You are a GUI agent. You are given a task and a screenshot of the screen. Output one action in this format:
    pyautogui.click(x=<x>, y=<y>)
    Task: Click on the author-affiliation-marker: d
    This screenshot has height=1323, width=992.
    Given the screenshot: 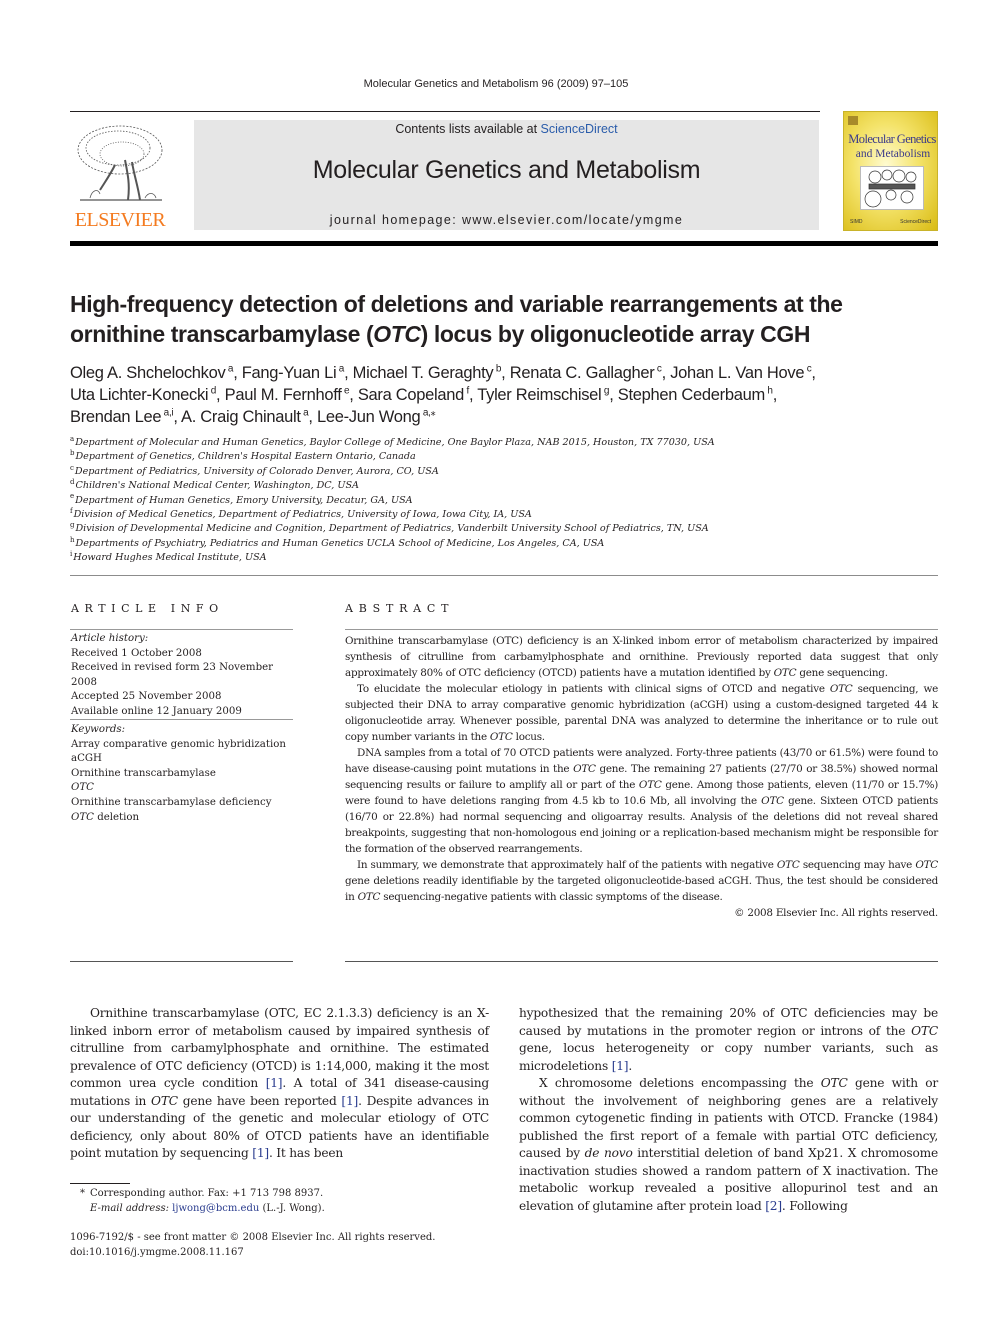 What is the action you would take?
    pyautogui.click(x=212, y=391)
    